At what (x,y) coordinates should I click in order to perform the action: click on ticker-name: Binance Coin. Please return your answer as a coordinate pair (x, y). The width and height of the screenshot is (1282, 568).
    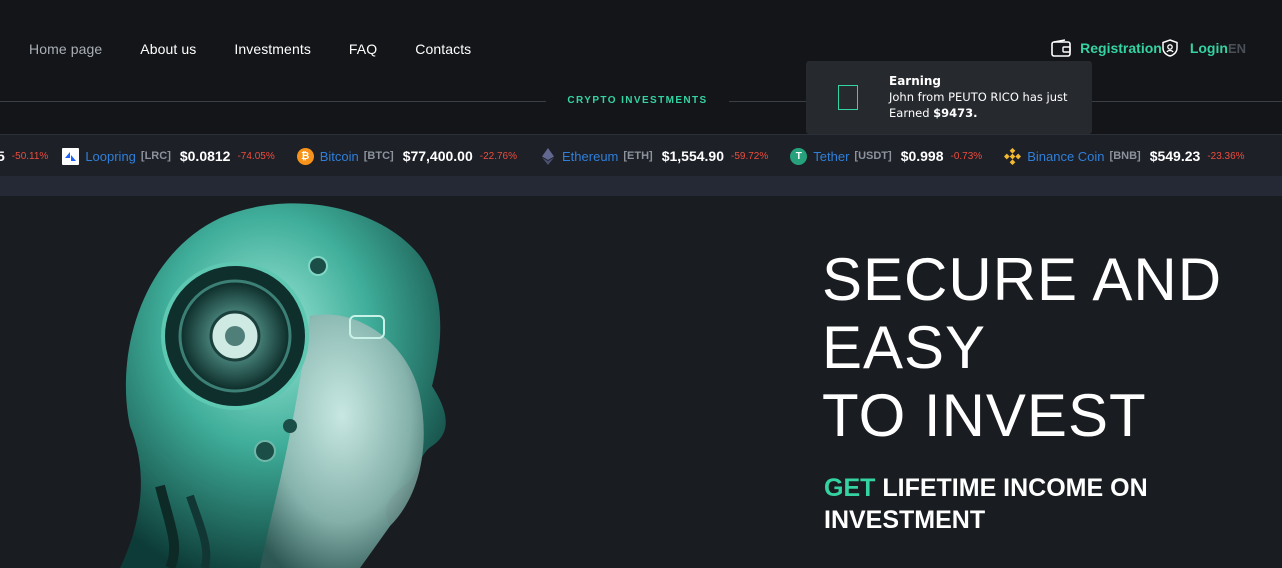
    Looking at the image, I should click on (1066, 156).